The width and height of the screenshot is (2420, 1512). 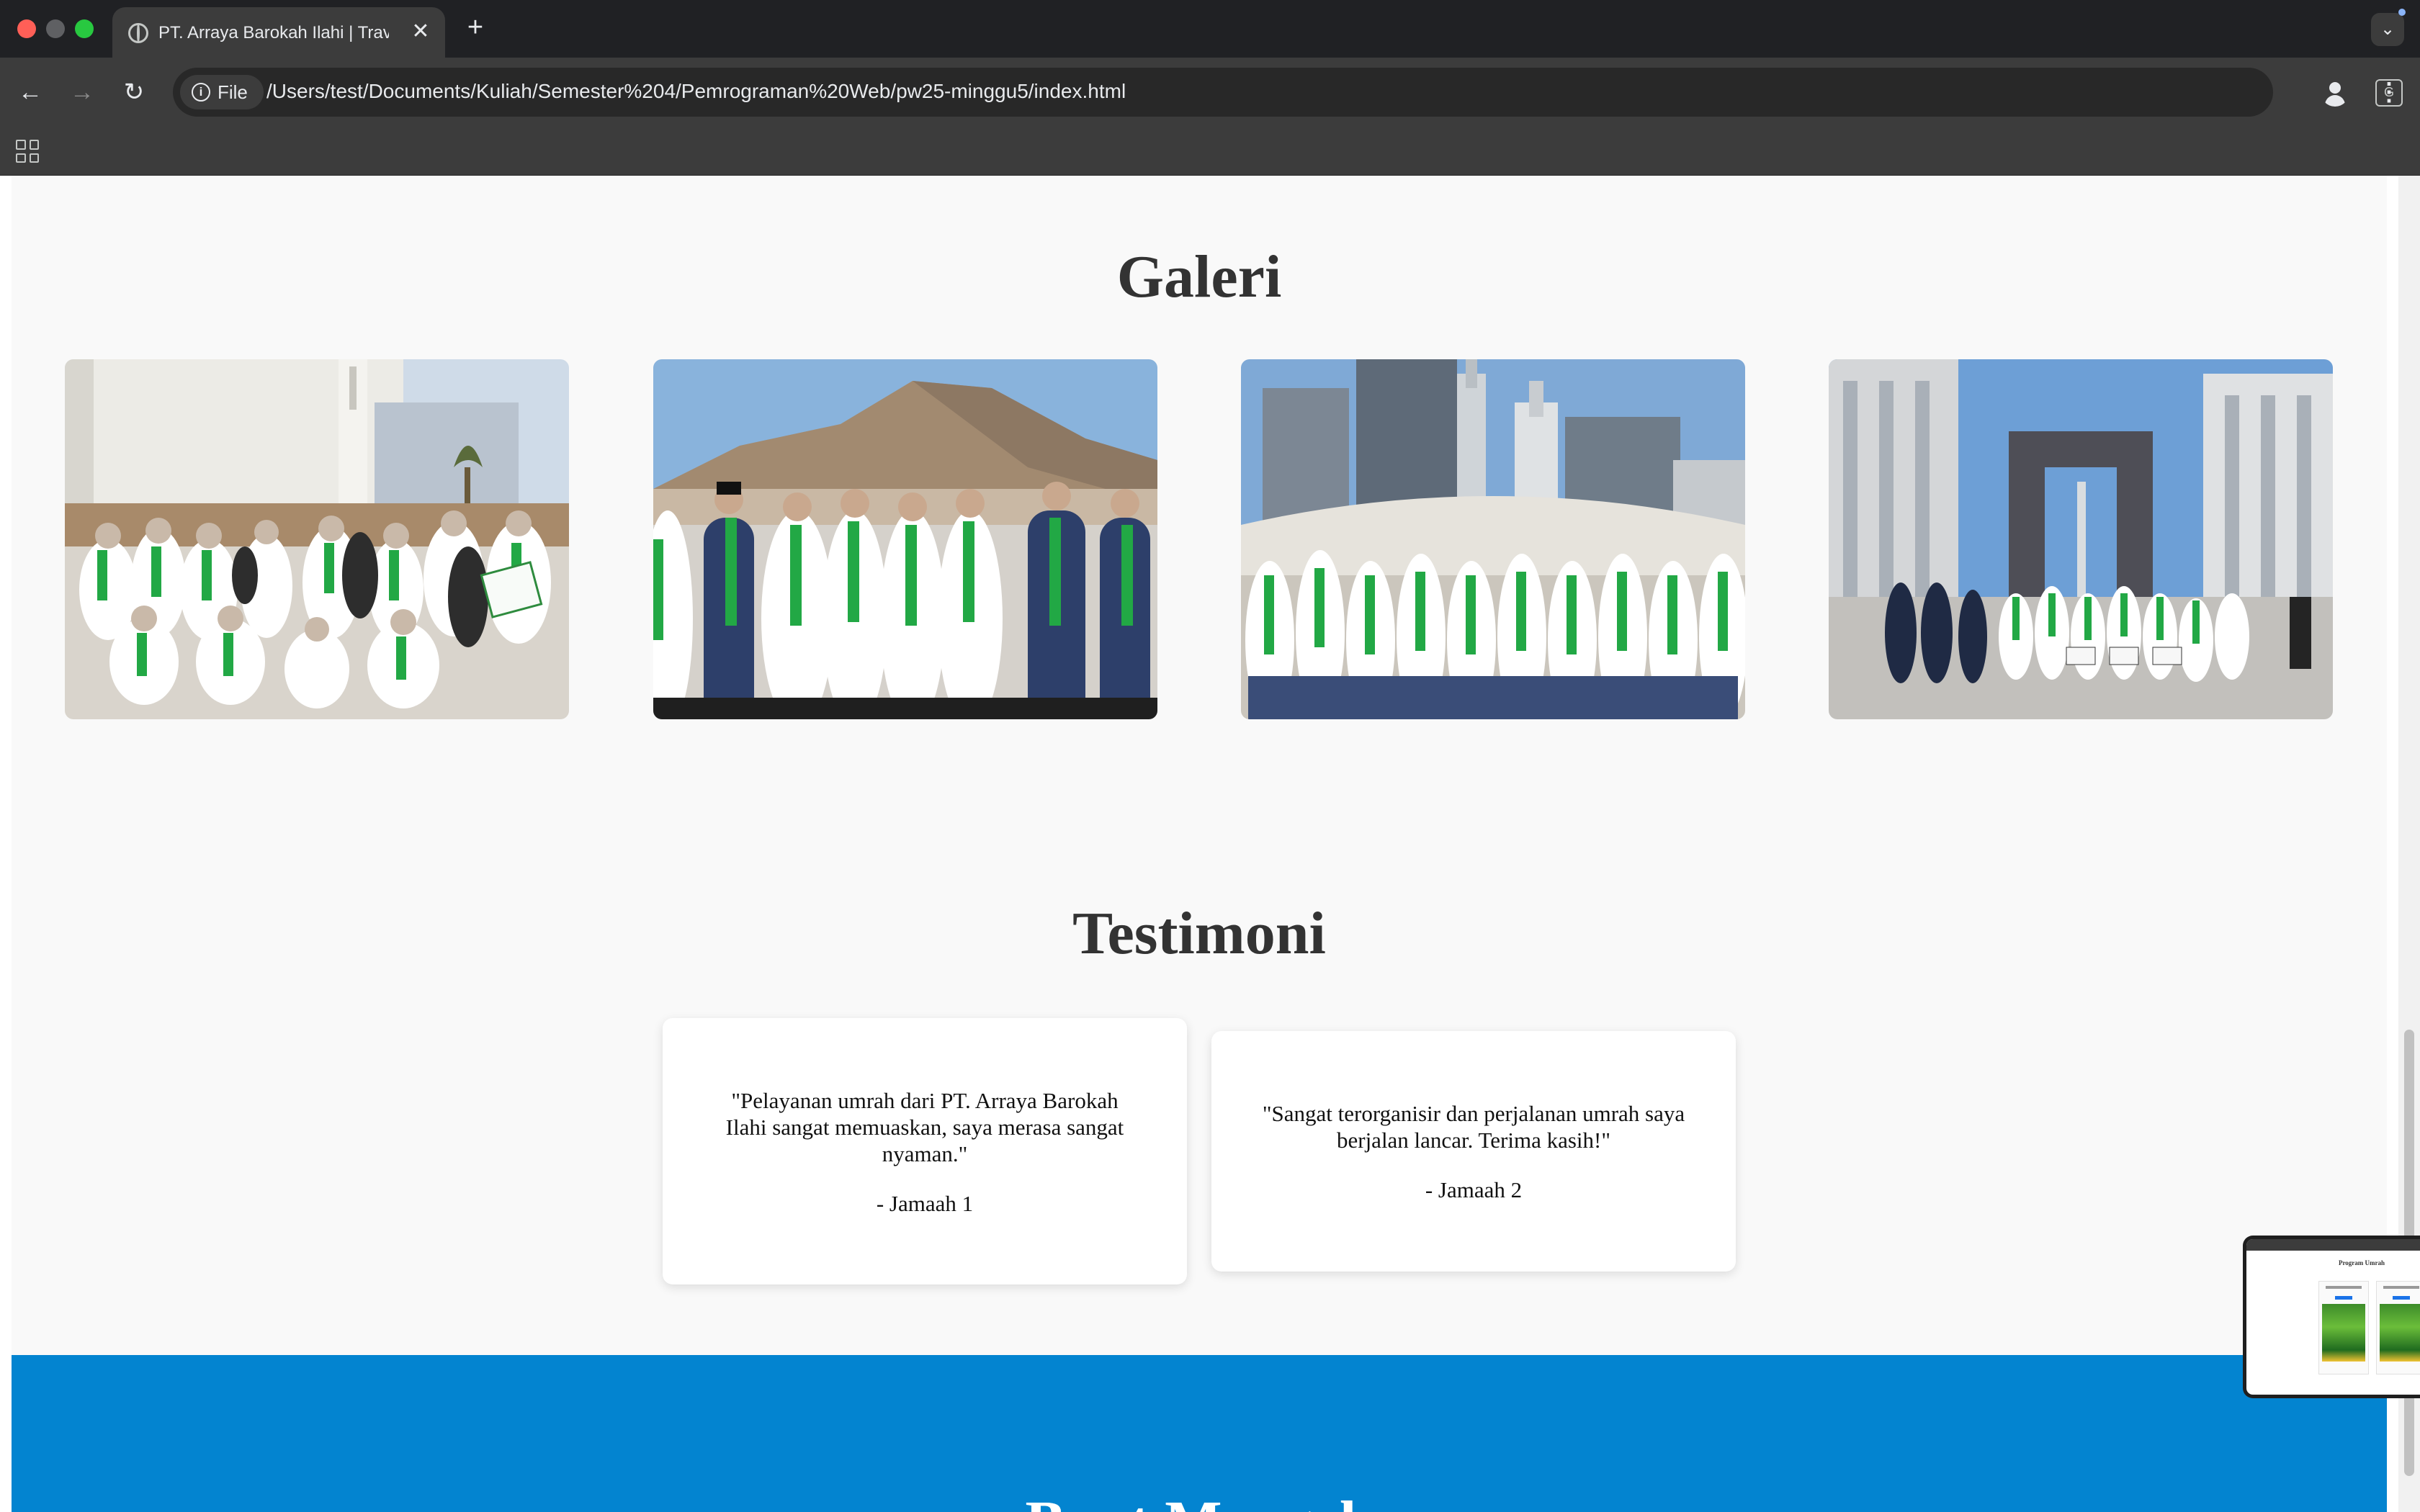 I want to click on preview-page-title: Program Umrah, so click(x=2361, y=1262).